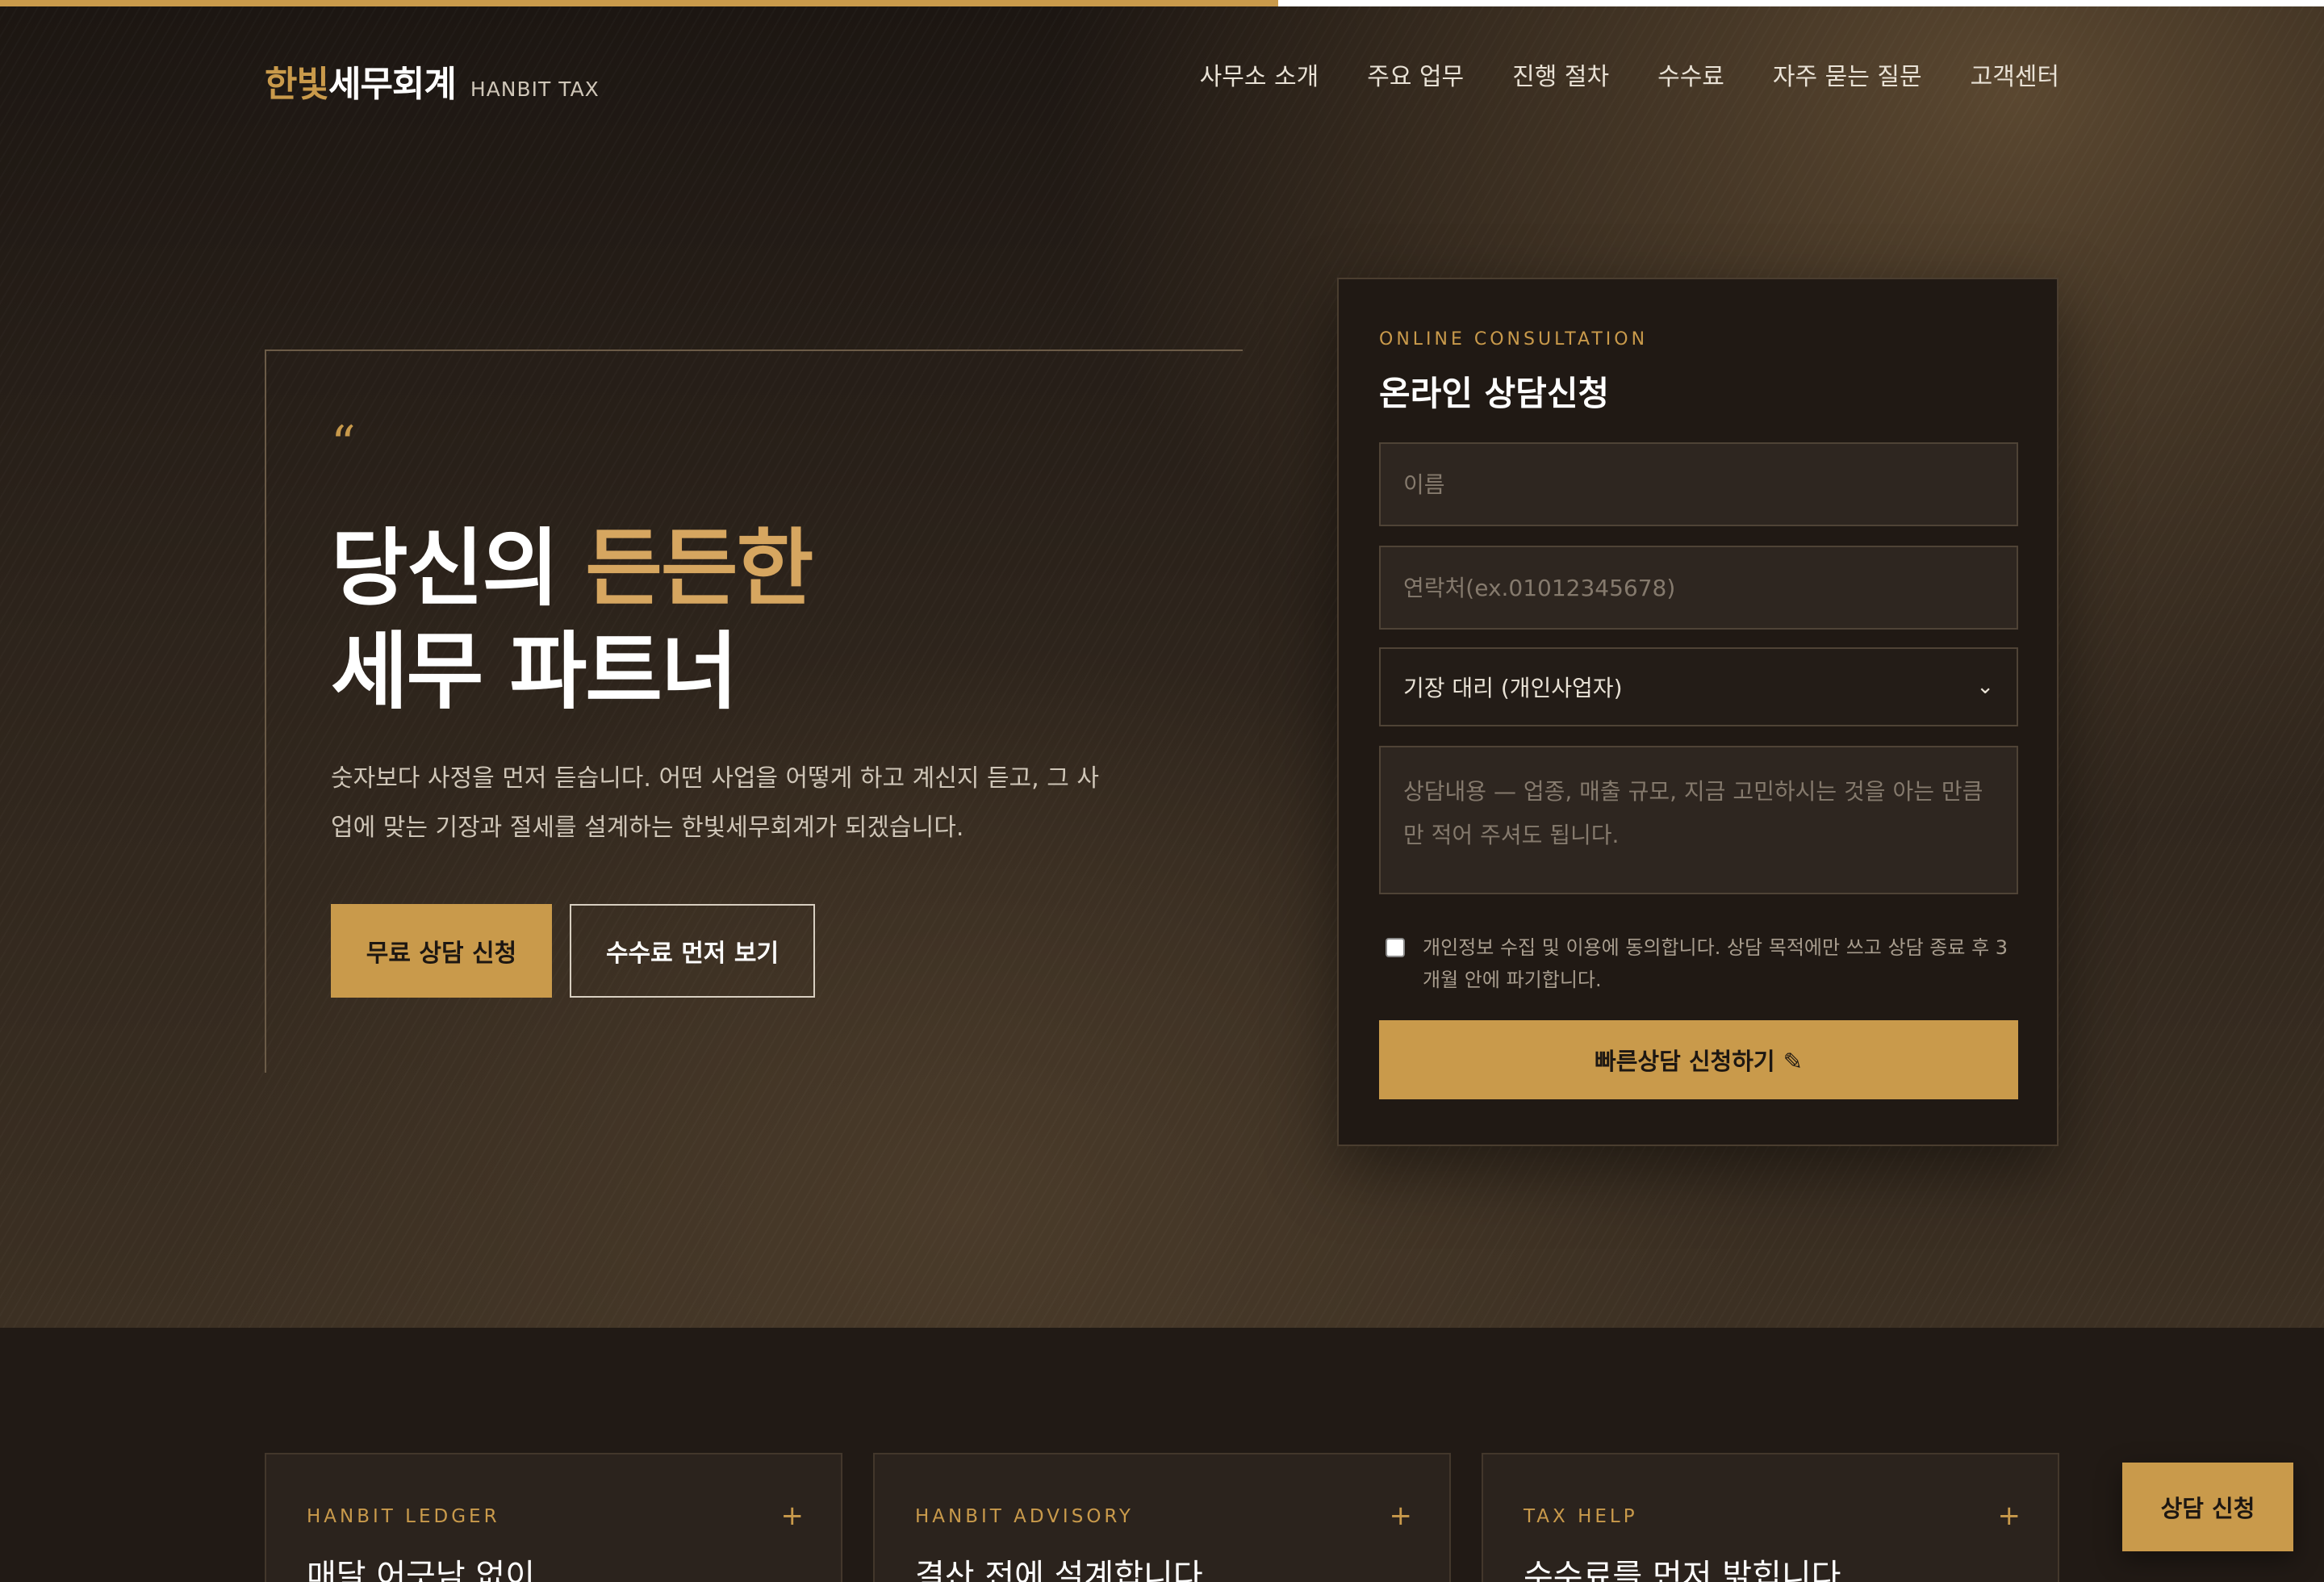 This screenshot has height=1582, width=2324. What do you see at coordinates (1059, 1570) in the screenshot?
I see `card-title: 결산 전에 설계합니다` at bounding box center [1059, 1570].